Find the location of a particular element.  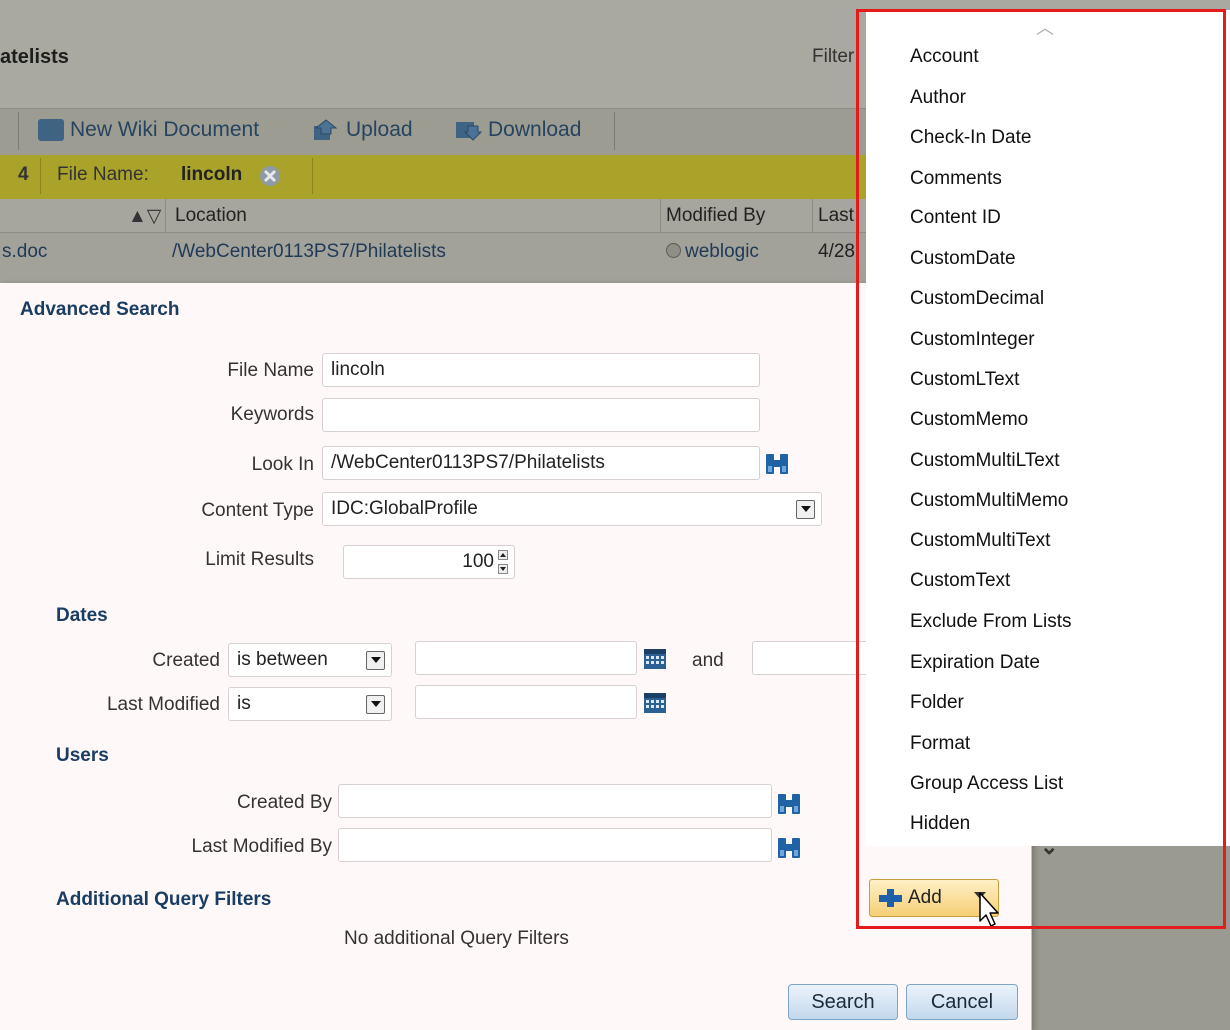

content-type-value: IDC:GlobalProfile is located at coordinates (404, 508).